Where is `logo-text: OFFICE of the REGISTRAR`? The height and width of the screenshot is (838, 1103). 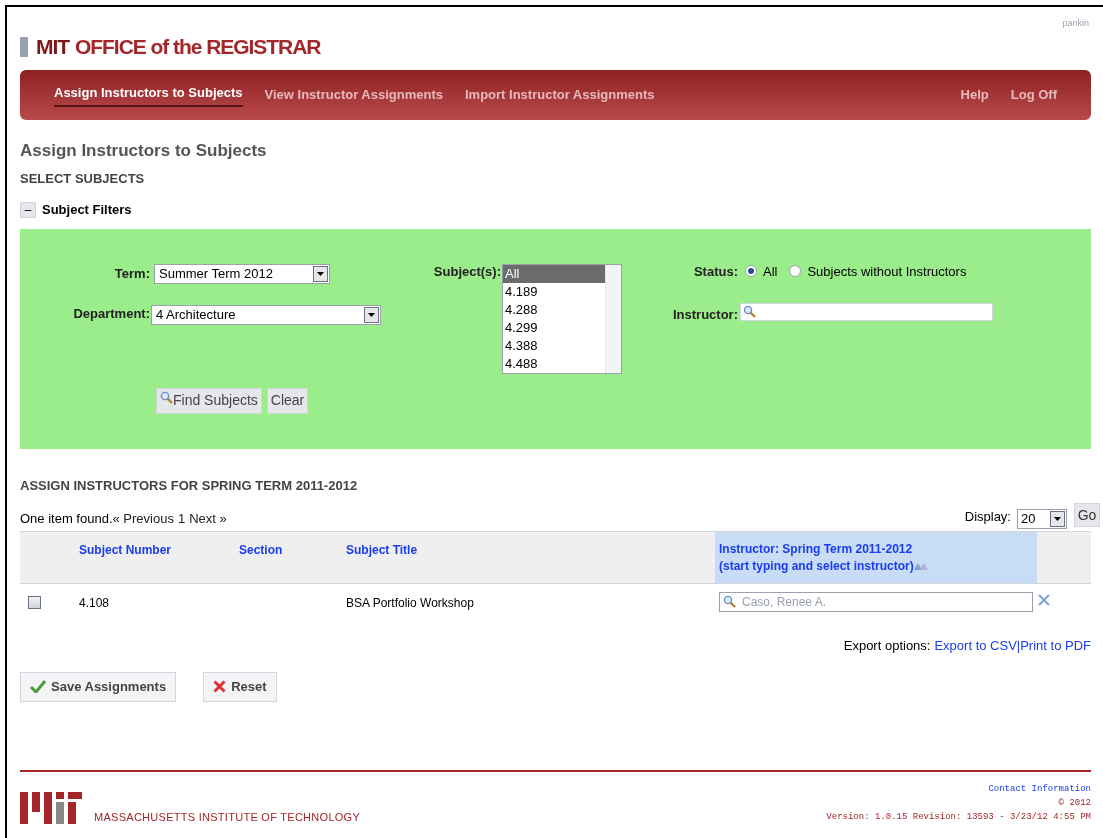
logo-text: OFFICE of the REGISTRAR is located at coordinates (198, 46).